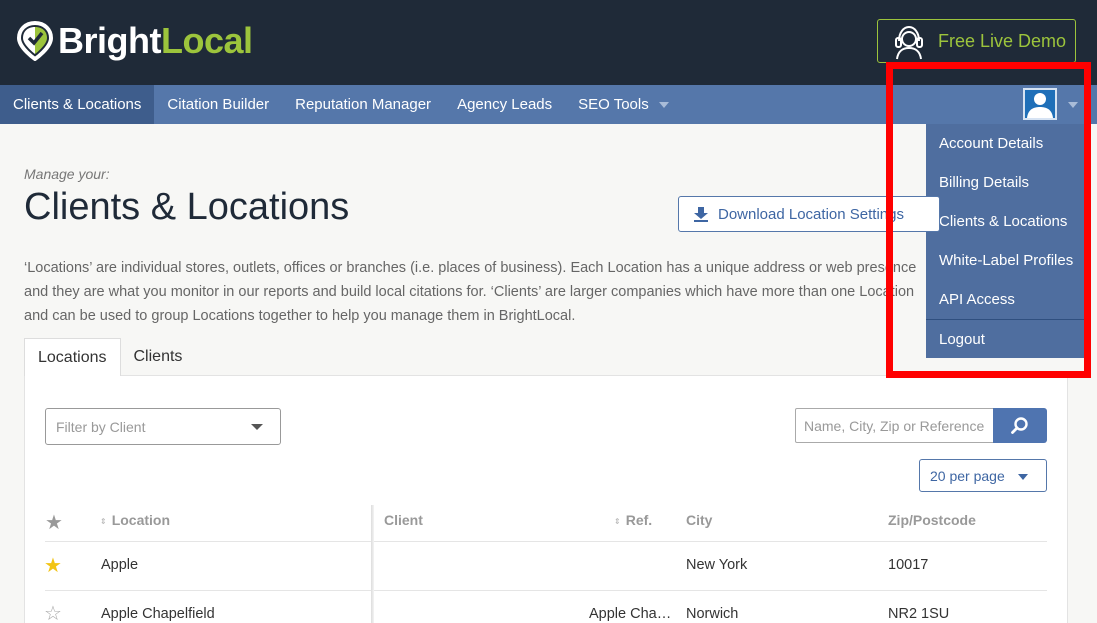  What do you see at coordinates (919, 614) in the screenshot?
I see `cell-zip: NR2 1SU` at bounding box center [919, 614].